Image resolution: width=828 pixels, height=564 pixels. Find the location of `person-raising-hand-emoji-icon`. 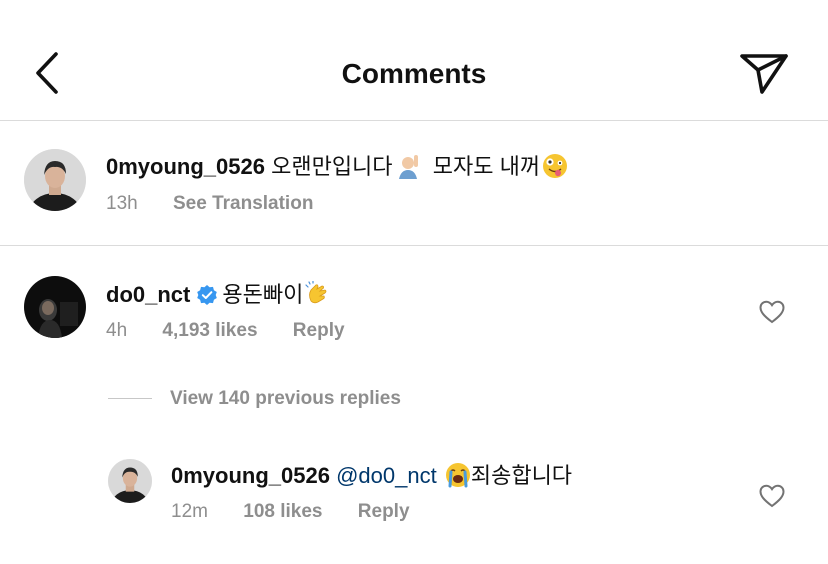

person-raising-hand-emoji-icon is located at coordinates (408, 166).